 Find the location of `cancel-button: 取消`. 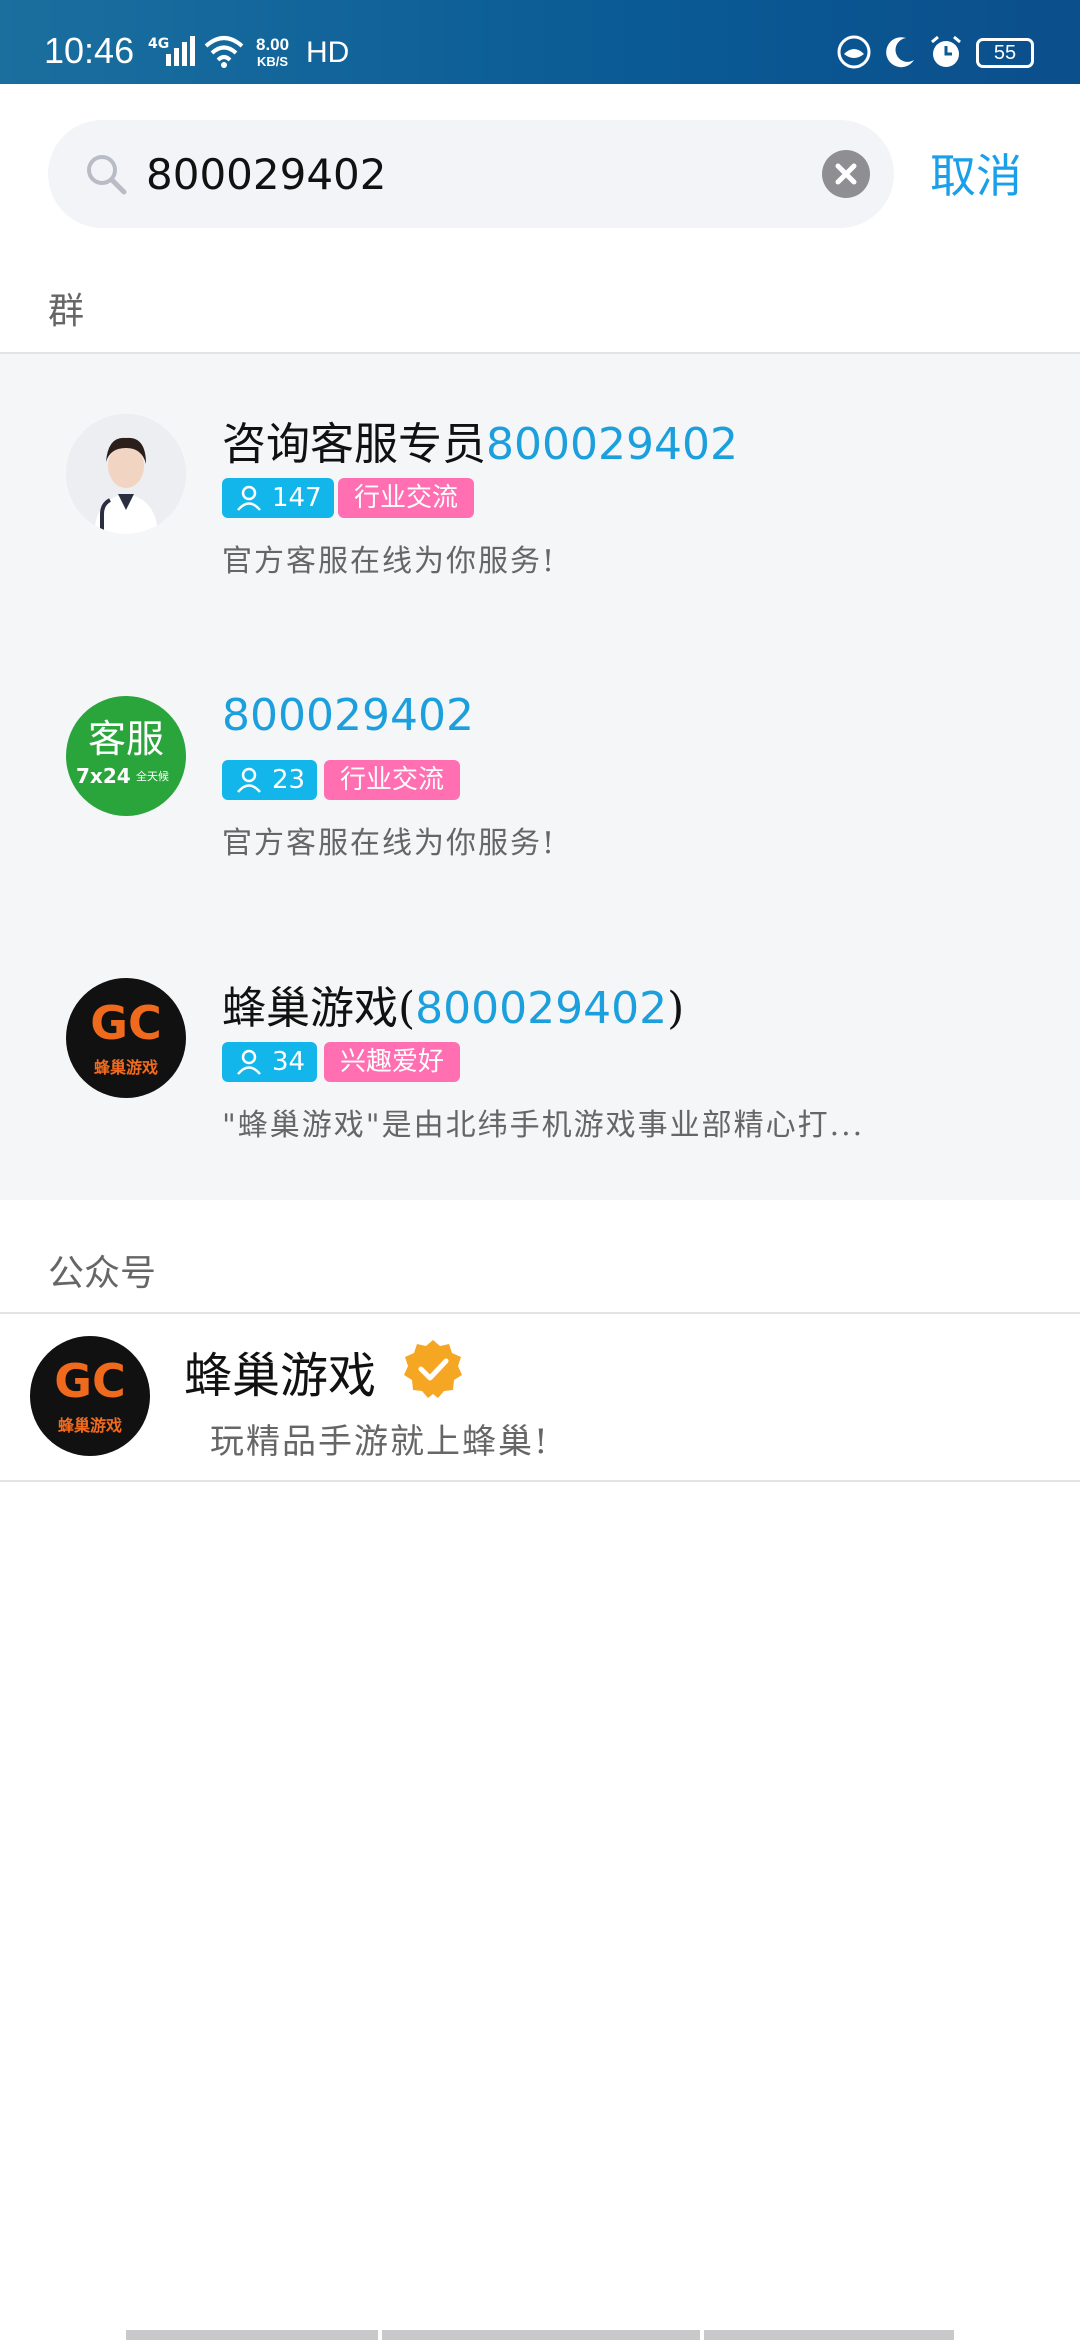

cancel-button: 取消 is located at coordinates (976, 173).